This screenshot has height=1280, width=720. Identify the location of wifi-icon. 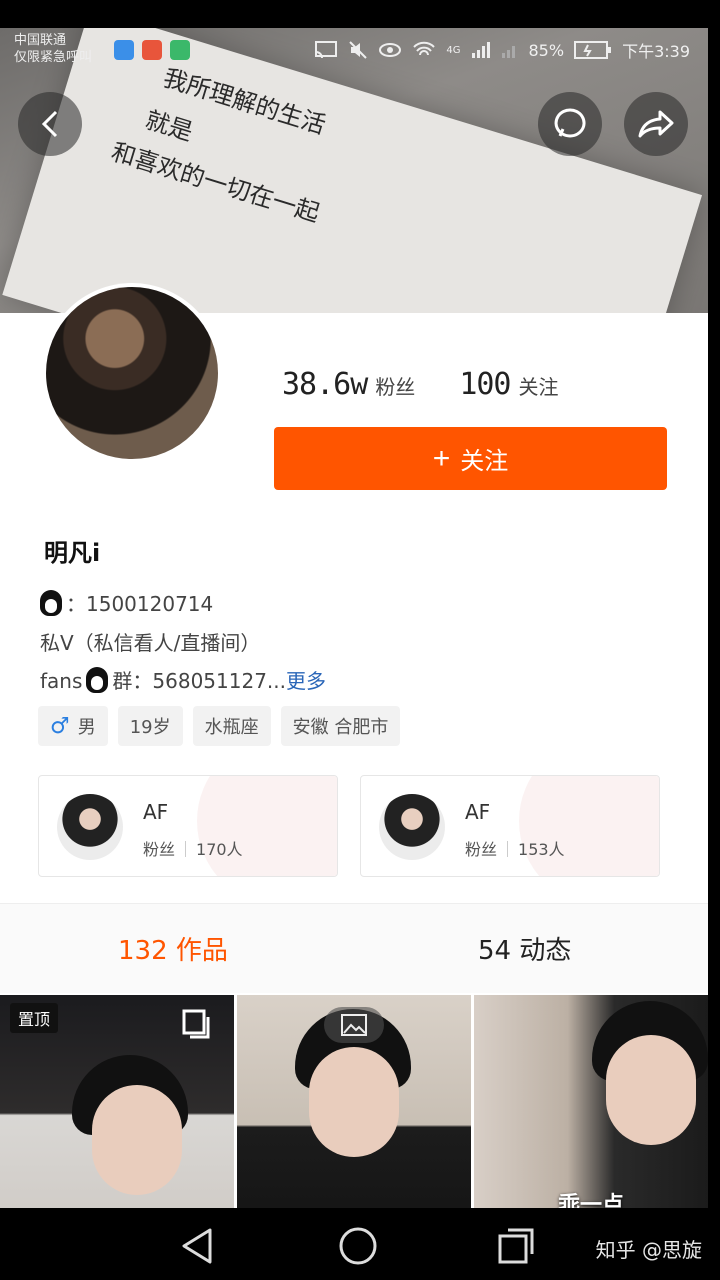
(424, 48).